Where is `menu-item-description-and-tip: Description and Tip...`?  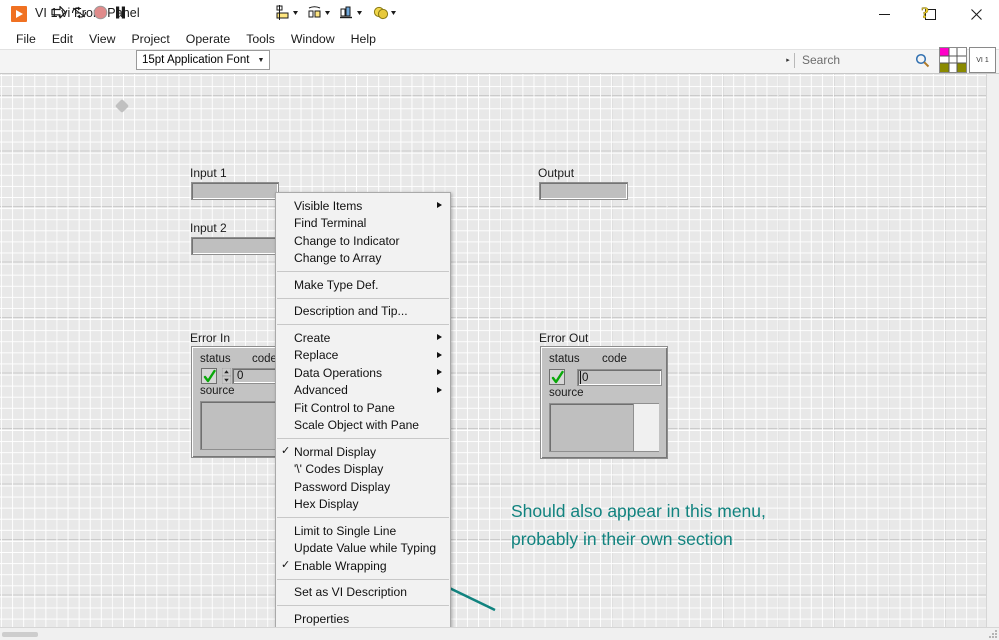 menu-item-description-and-tip: Description and Tip... is located at coordinates (363, 312).